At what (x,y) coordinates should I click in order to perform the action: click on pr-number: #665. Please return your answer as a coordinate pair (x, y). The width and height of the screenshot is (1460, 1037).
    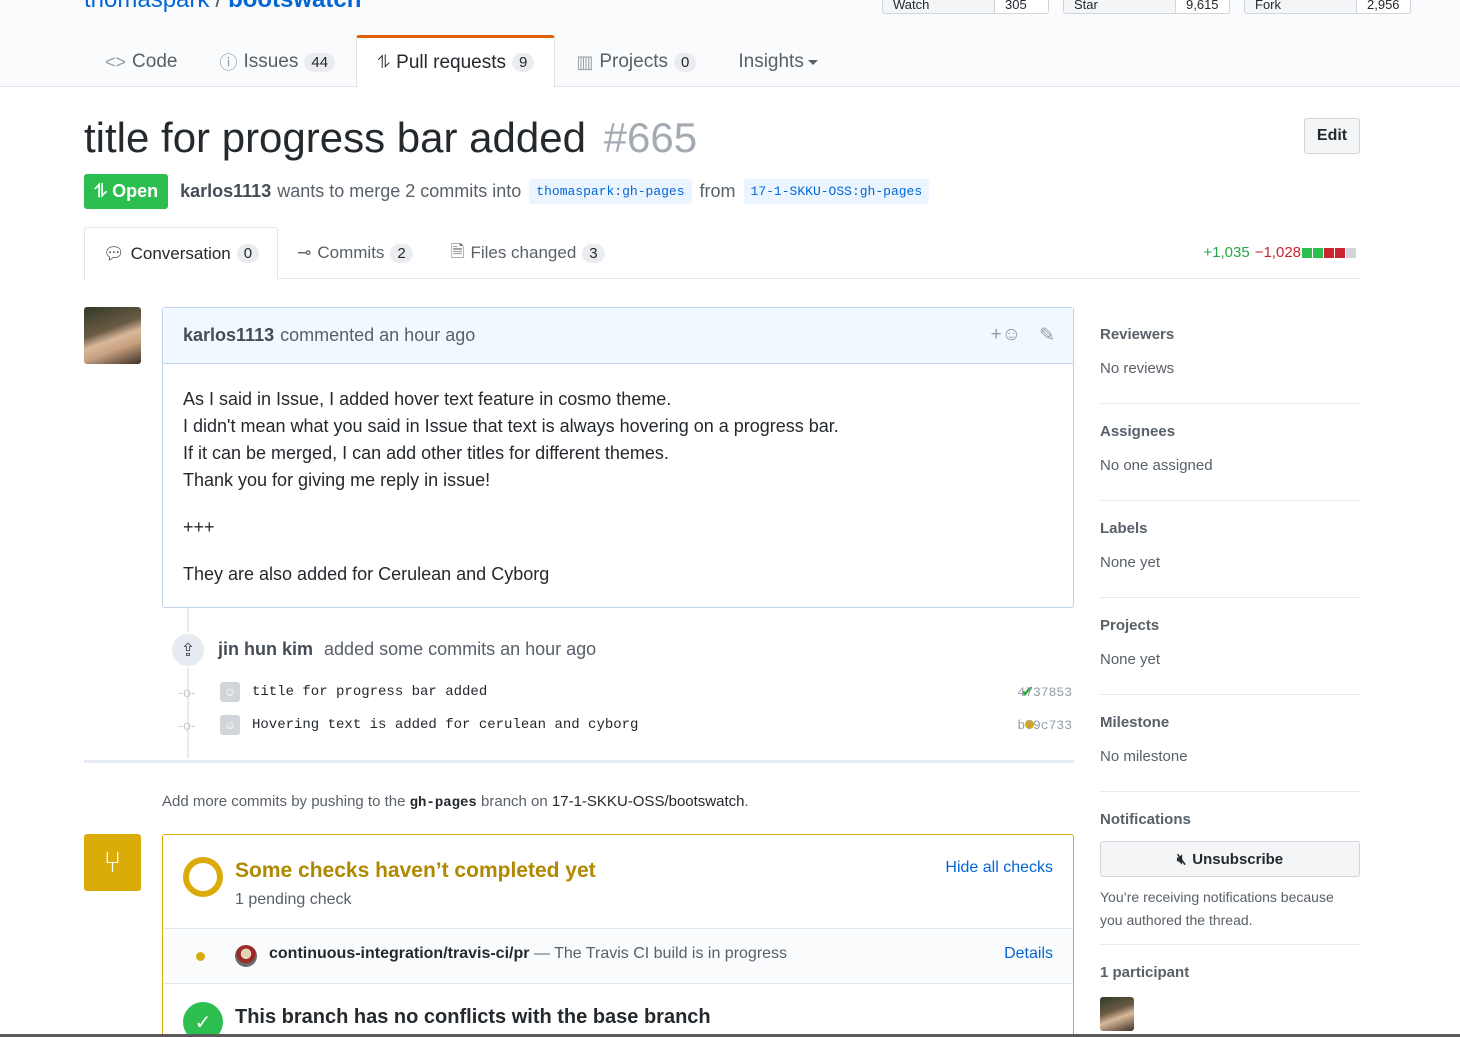
    Looking at the image, I should click on (650, 137).